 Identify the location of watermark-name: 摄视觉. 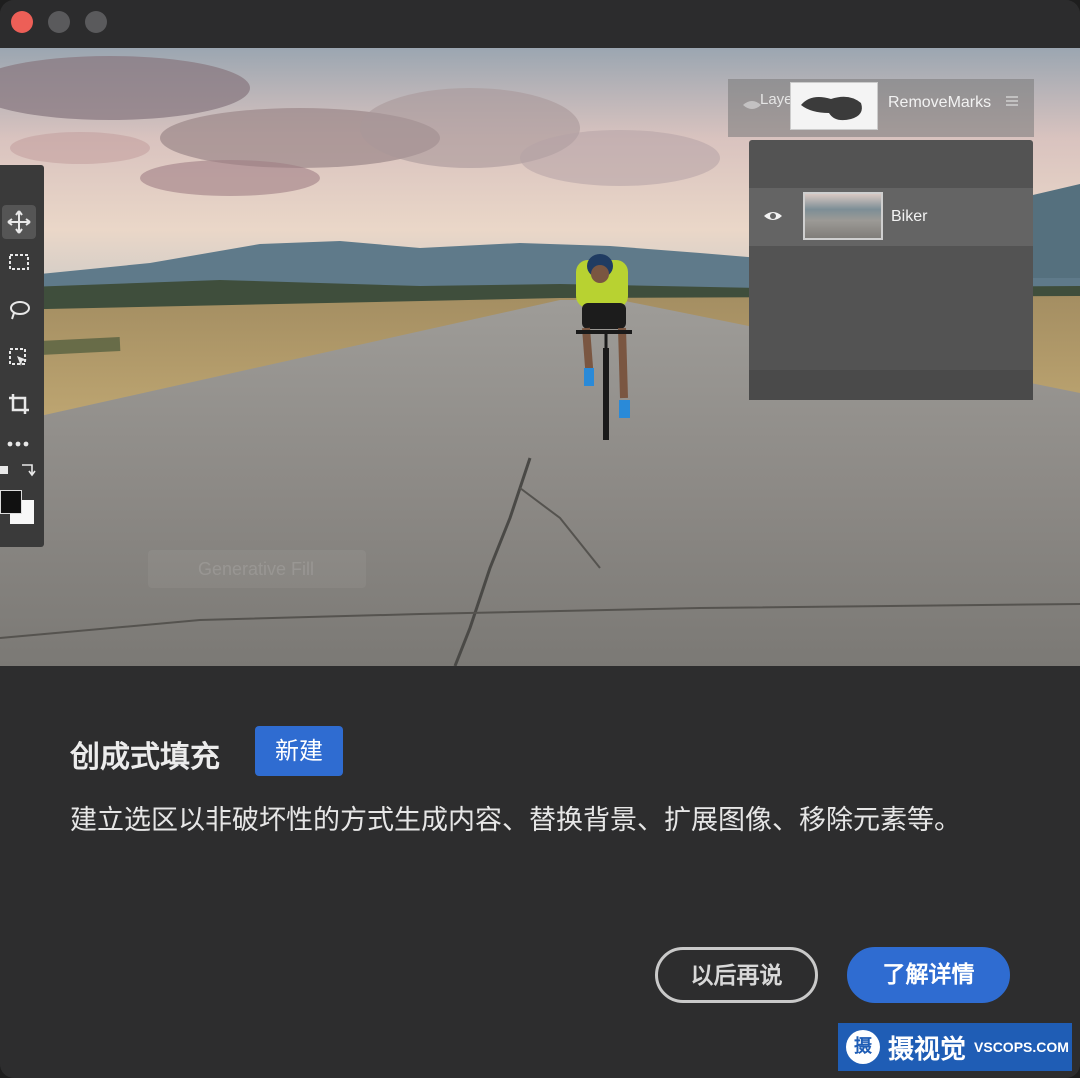
(927, 1049).